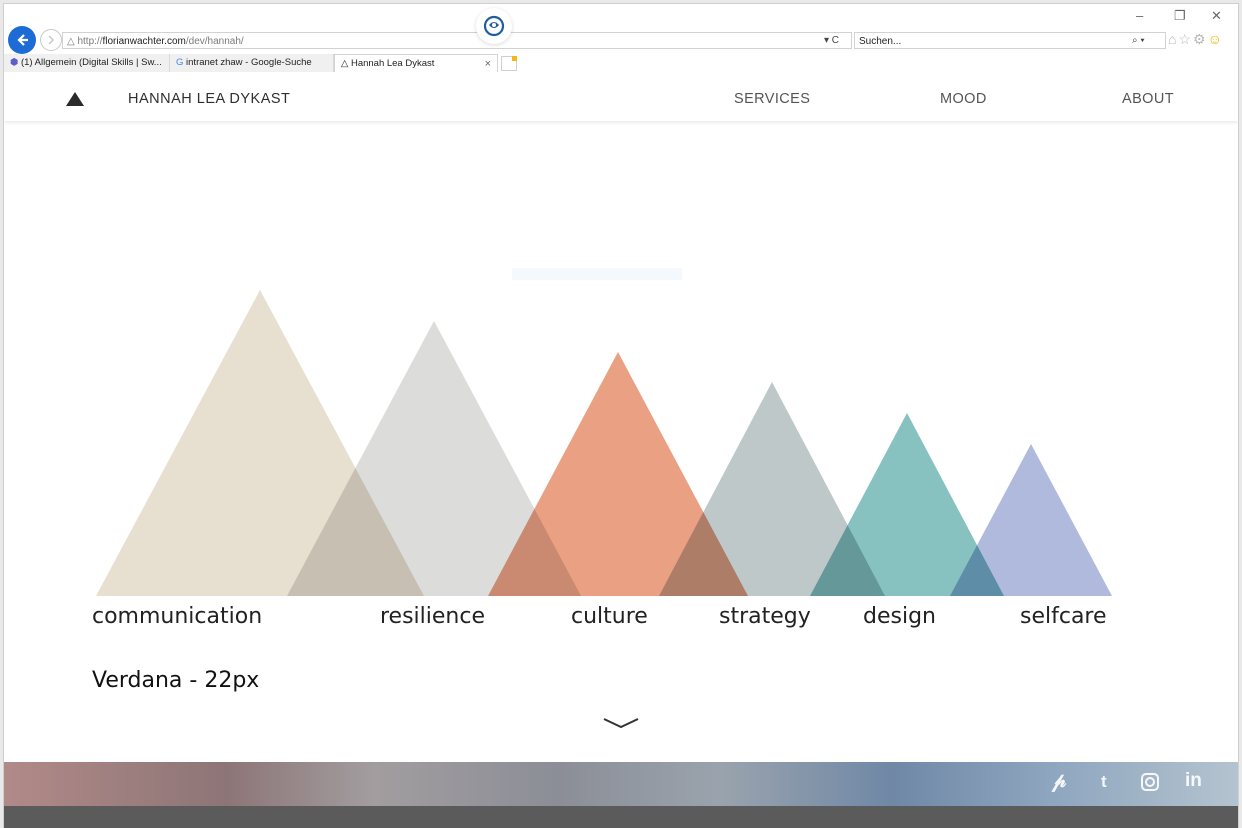  I want to click on feedback-smiley-icon: ☺, so click(1216, 39).